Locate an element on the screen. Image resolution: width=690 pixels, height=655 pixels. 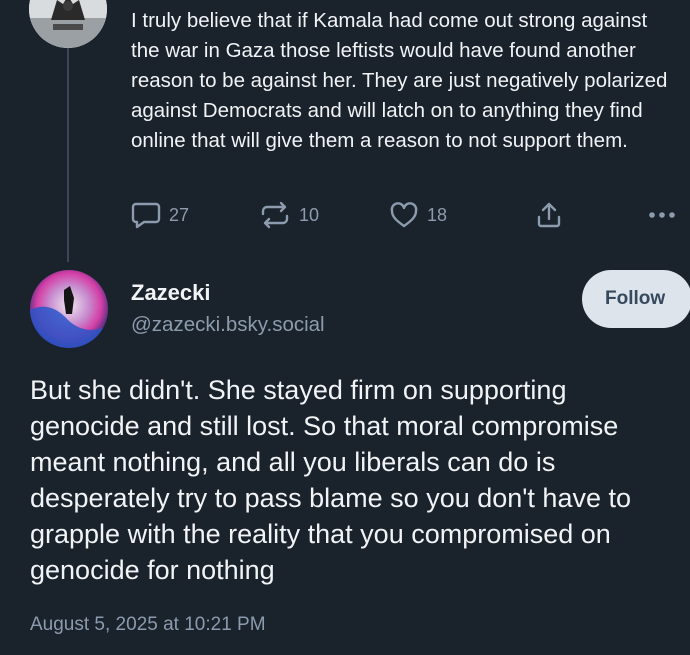
avatar-photo is located at coordinates (68, 24).